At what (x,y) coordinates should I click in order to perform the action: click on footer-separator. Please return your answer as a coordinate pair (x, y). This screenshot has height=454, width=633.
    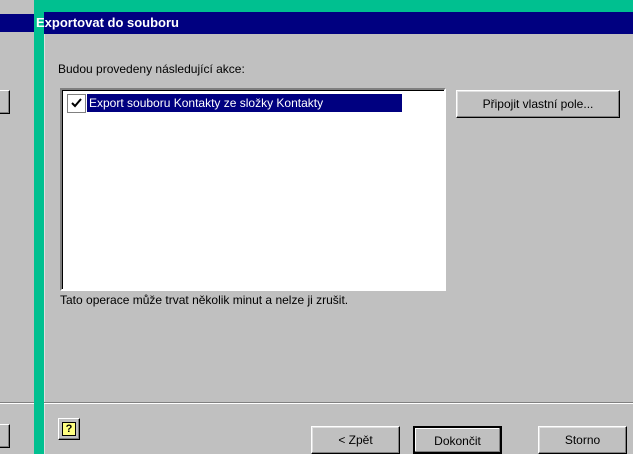
    Looking at the image, I should click on (338, 403).